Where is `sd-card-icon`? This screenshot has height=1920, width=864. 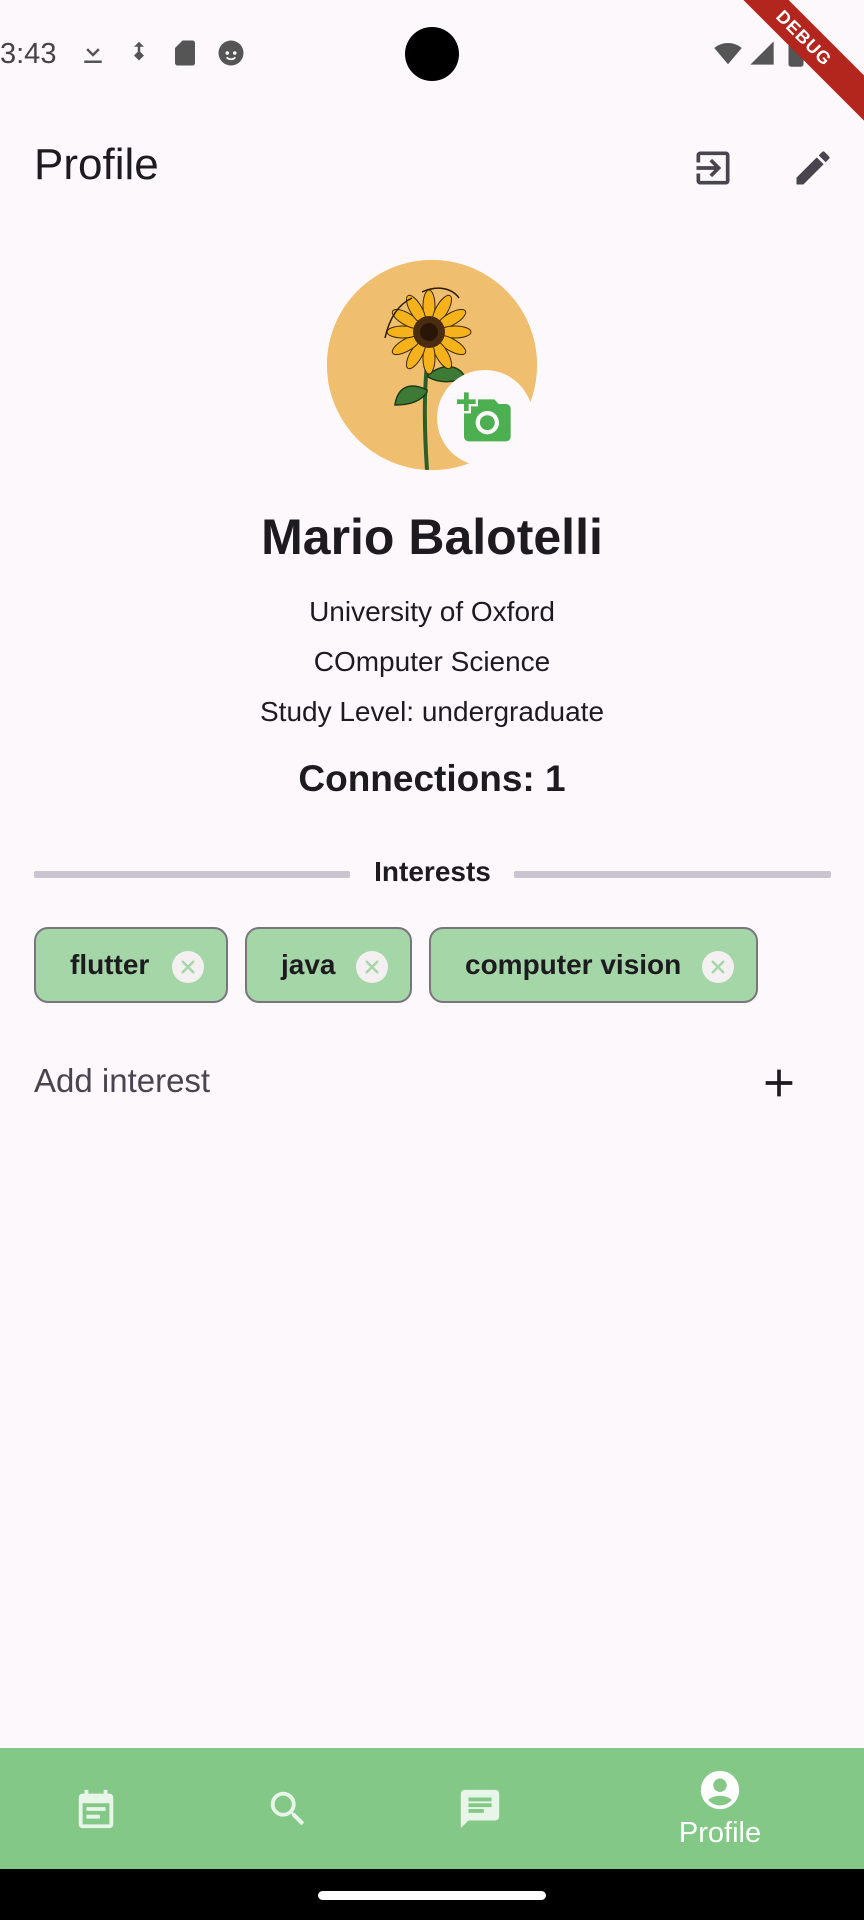 sd-card-icon is located at coordinates (185, 53).